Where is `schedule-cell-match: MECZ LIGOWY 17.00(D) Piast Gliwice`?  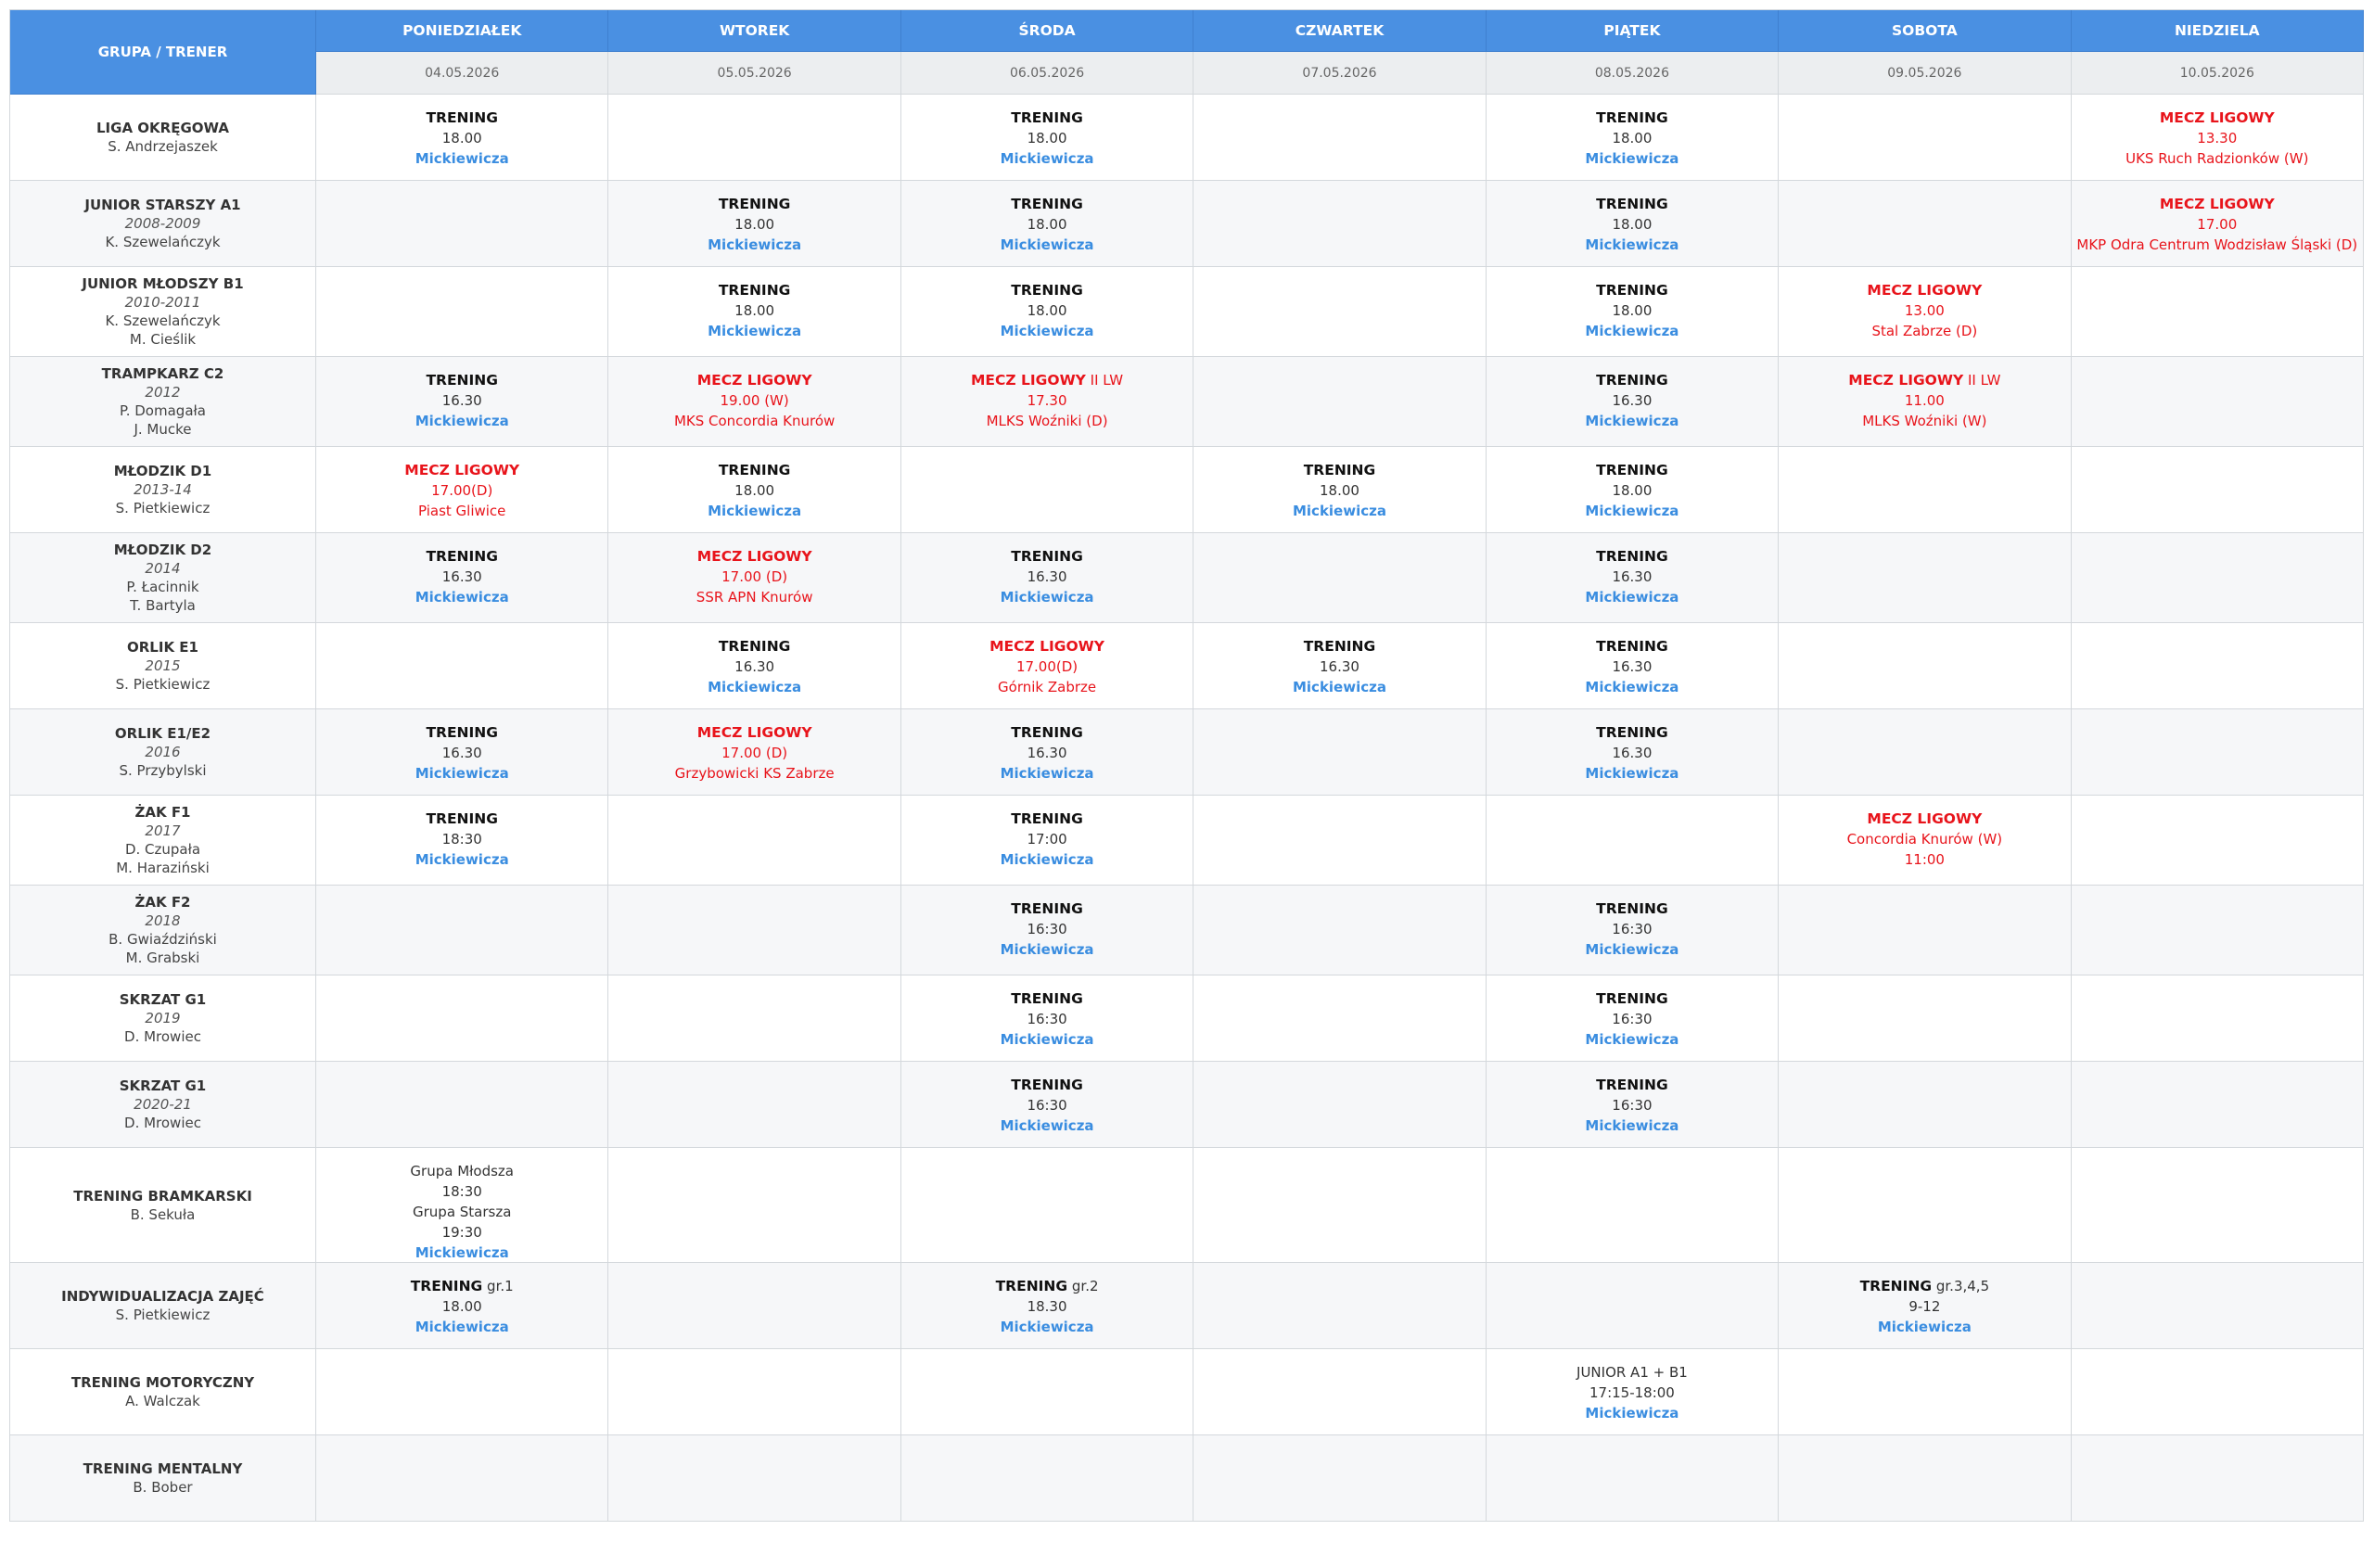 schedule-cell-match: MECZ LIGOWY 17.00(D) Piast Gliwice is located at coordinates (462, 490).